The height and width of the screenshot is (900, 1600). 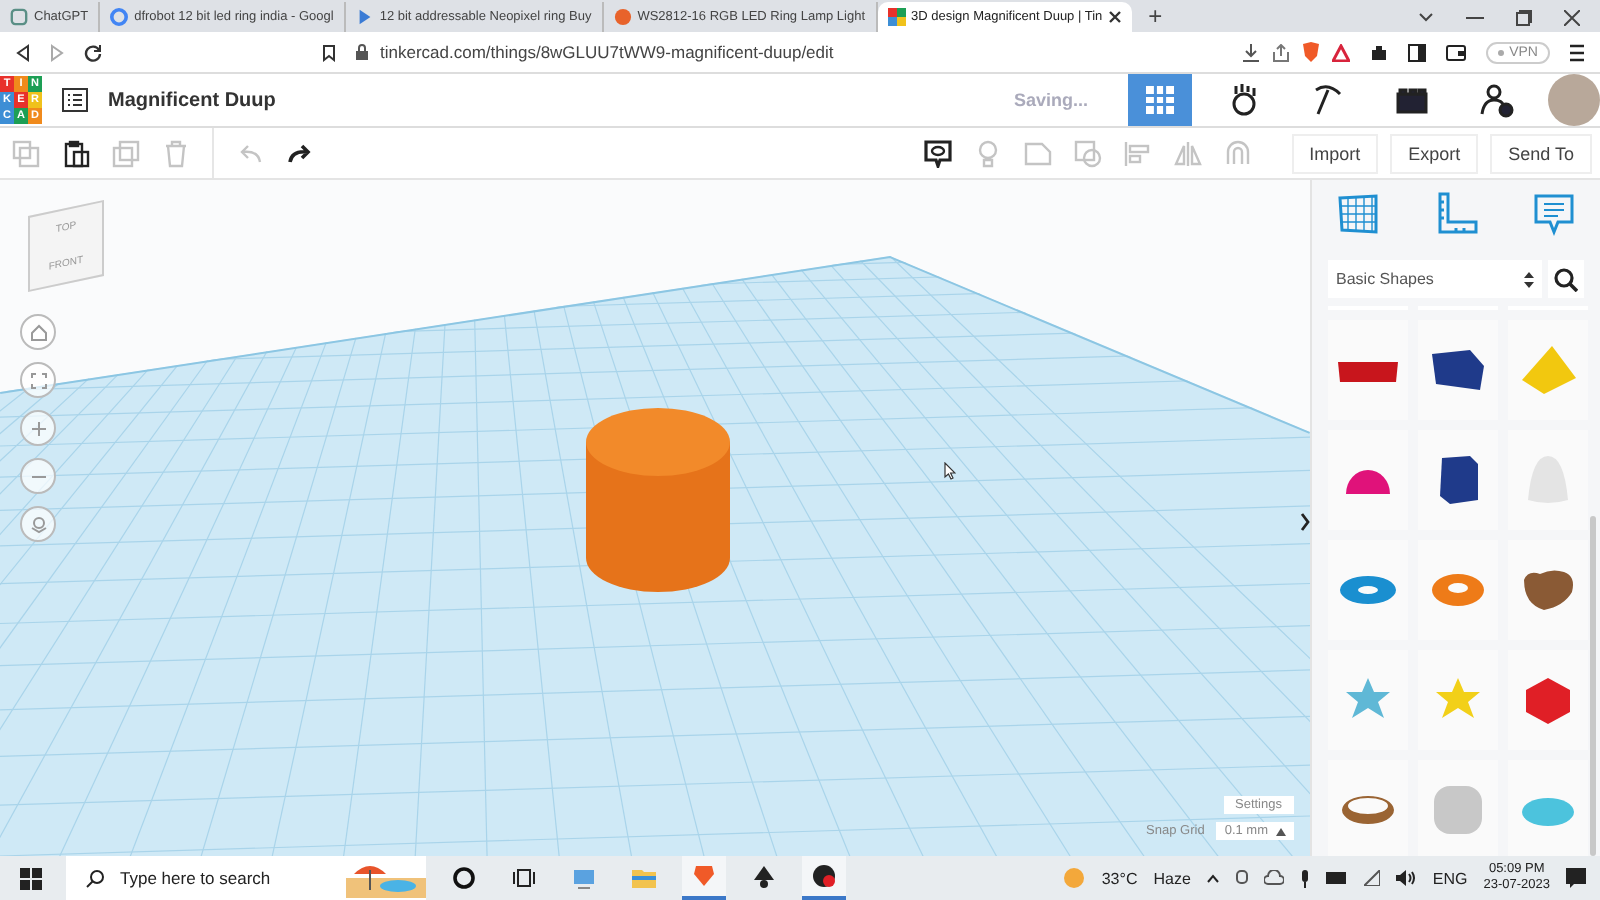 I want to click on grid-view-button, so click(x=1160, y=100).